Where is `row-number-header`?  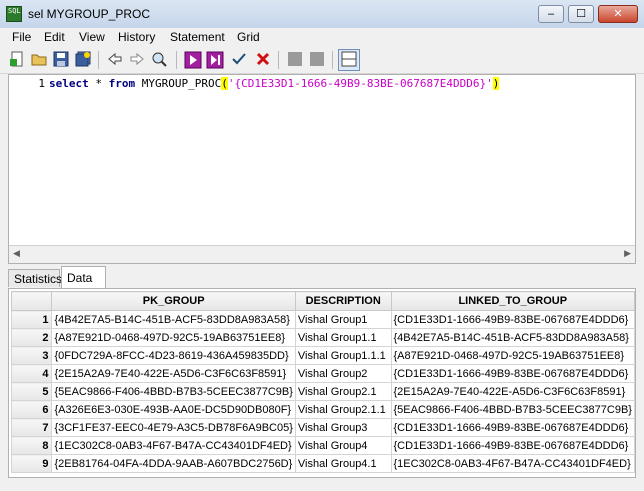
row-number-header is located at coordinates (31, 301).